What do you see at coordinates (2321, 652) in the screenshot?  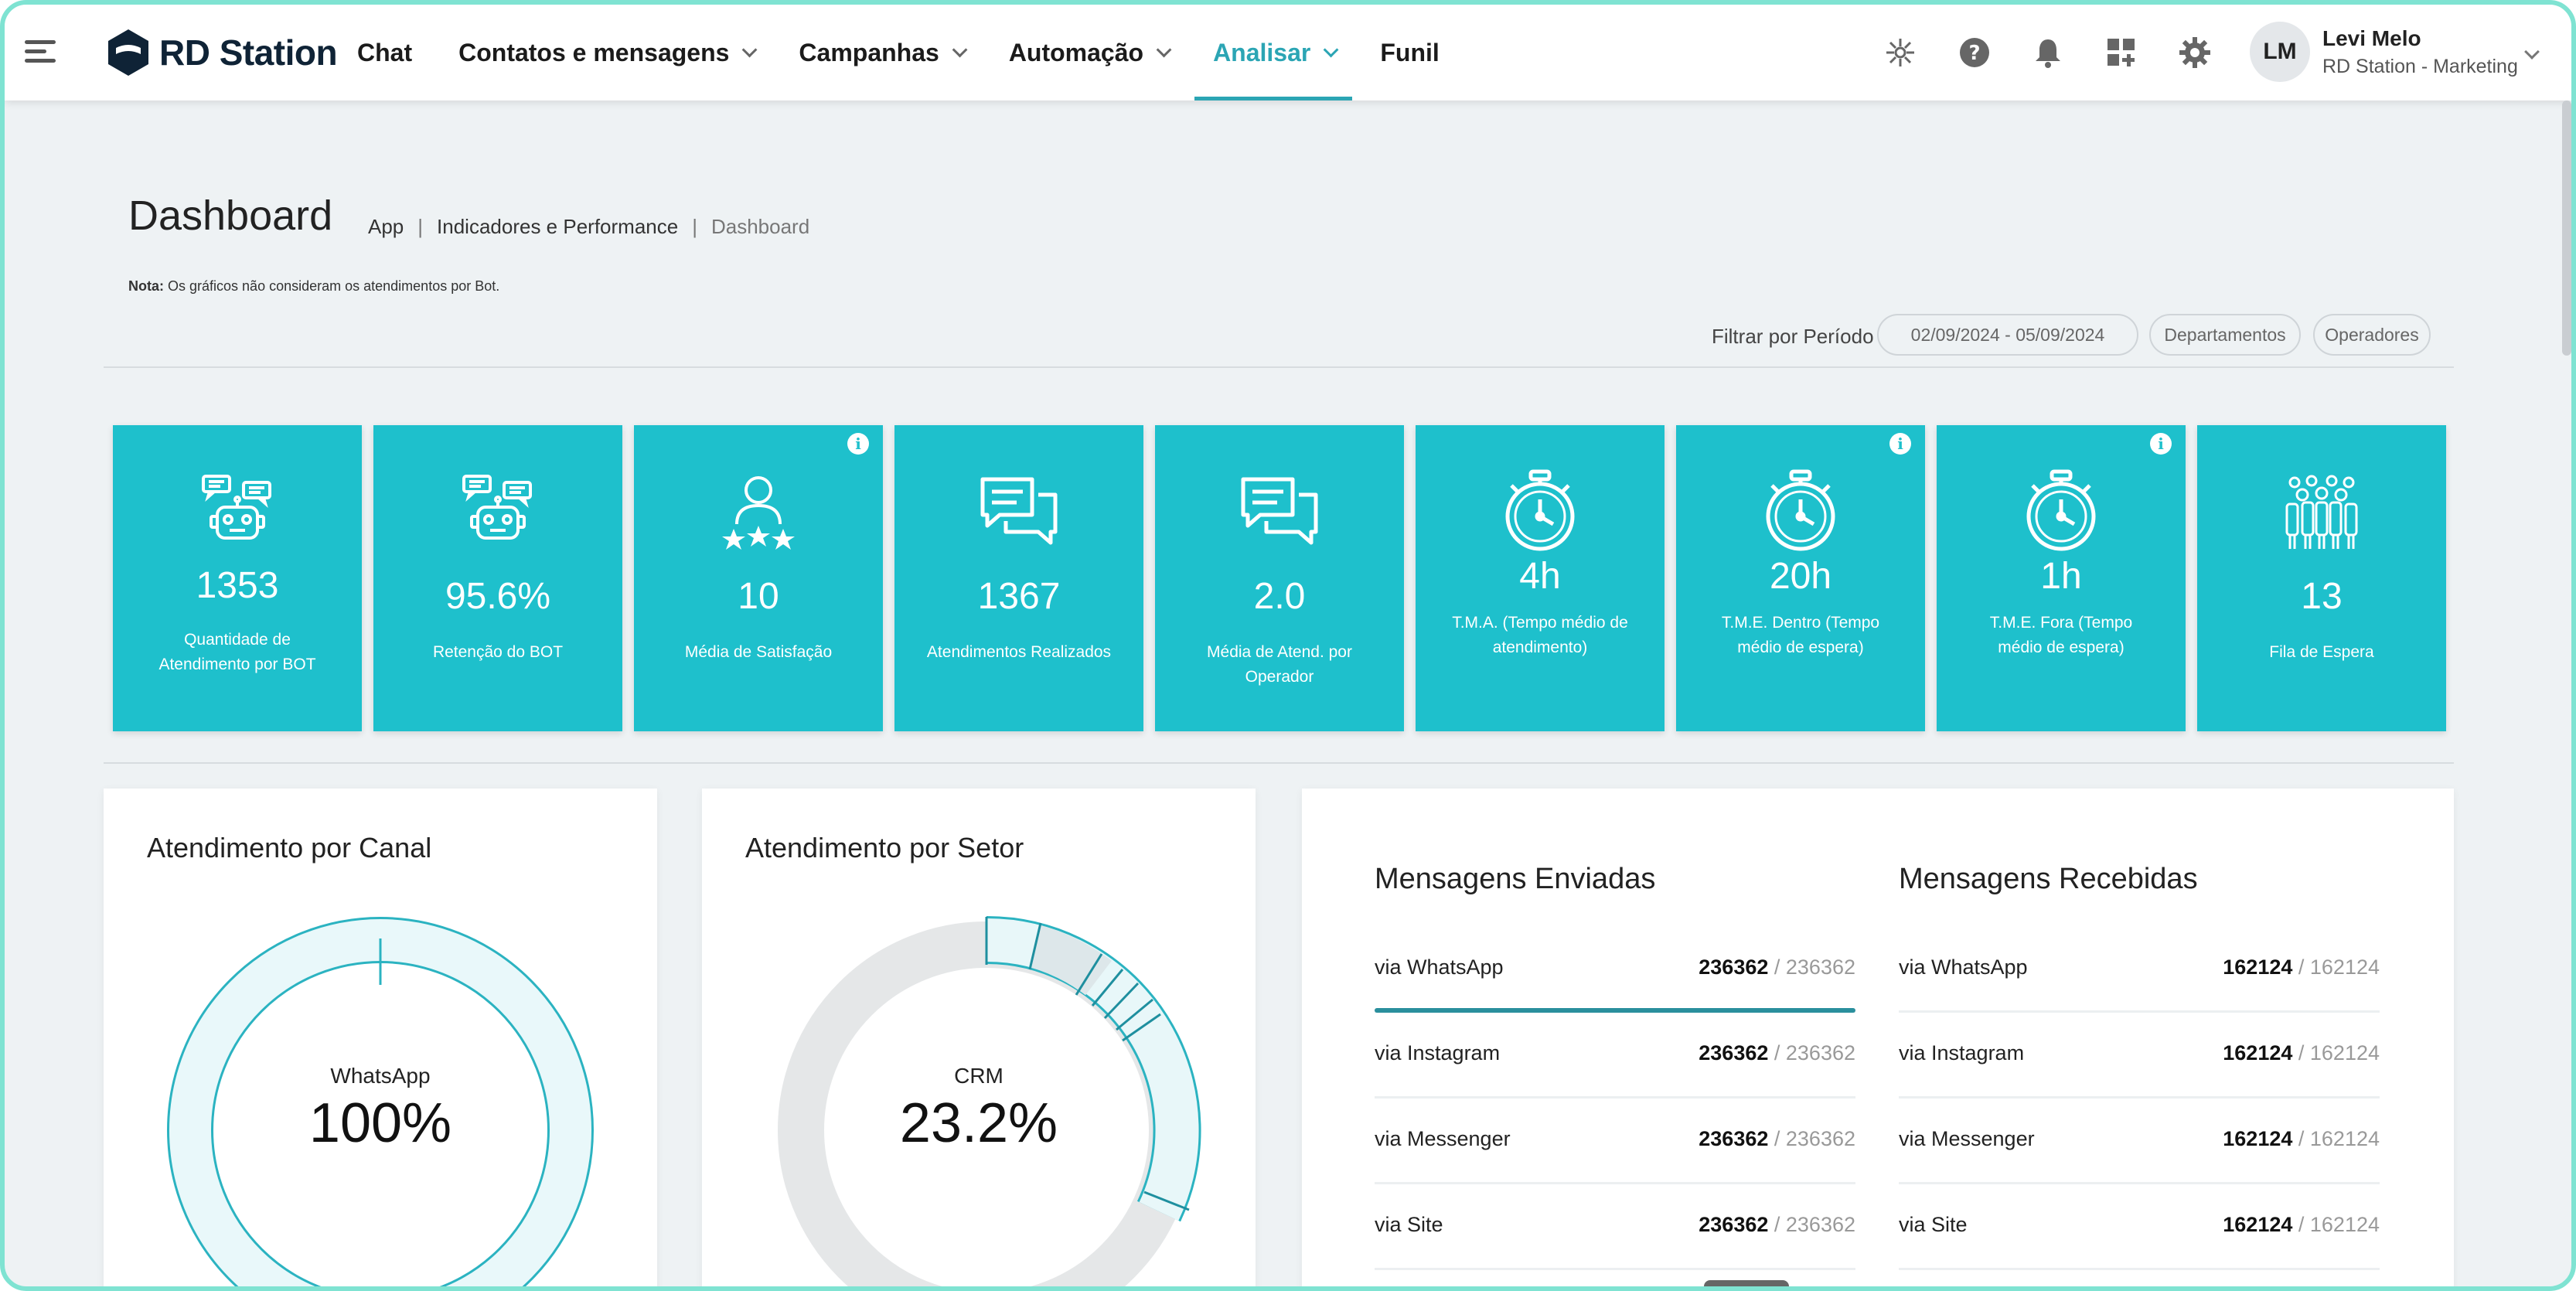 I see `kpi-label: Fila de Espera` at bounding box center [2321, 652].